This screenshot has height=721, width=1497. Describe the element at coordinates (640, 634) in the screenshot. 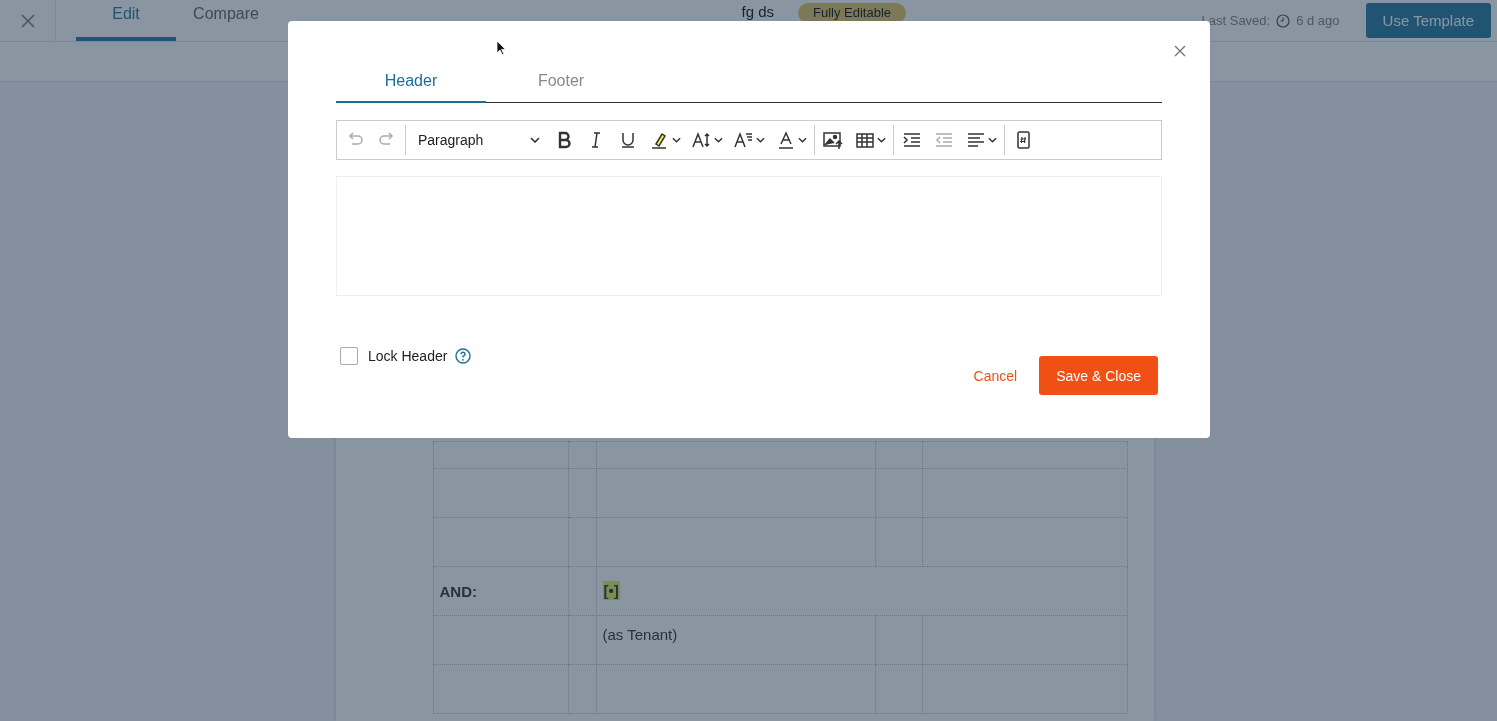

I see `party-value: (as Tenant)` at that location.